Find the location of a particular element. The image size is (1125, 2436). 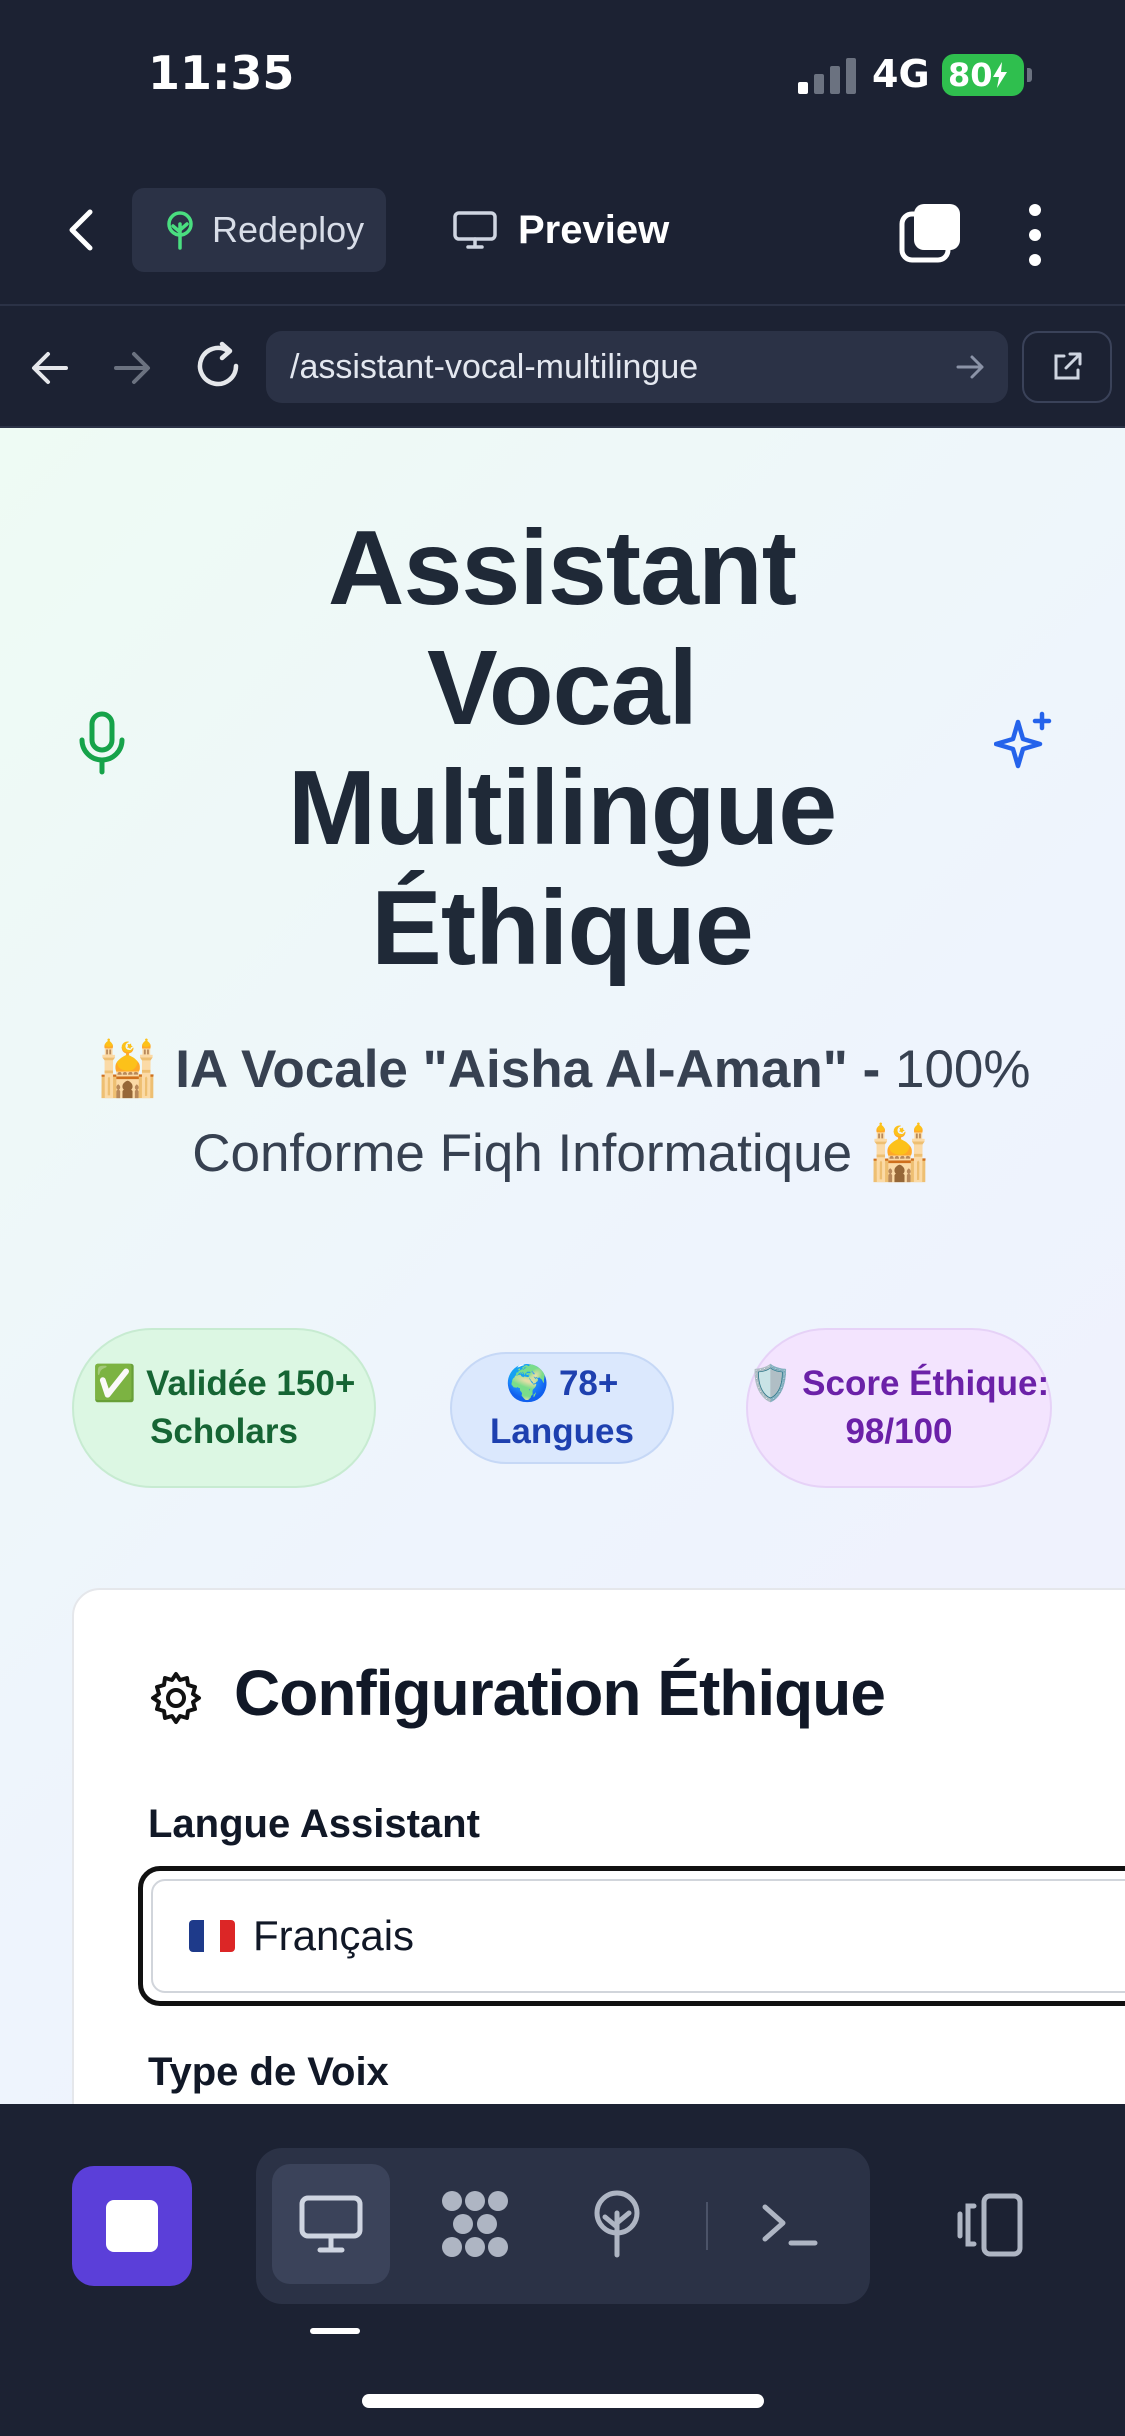

dock-tab-group is located at coordinates (563, 2226).